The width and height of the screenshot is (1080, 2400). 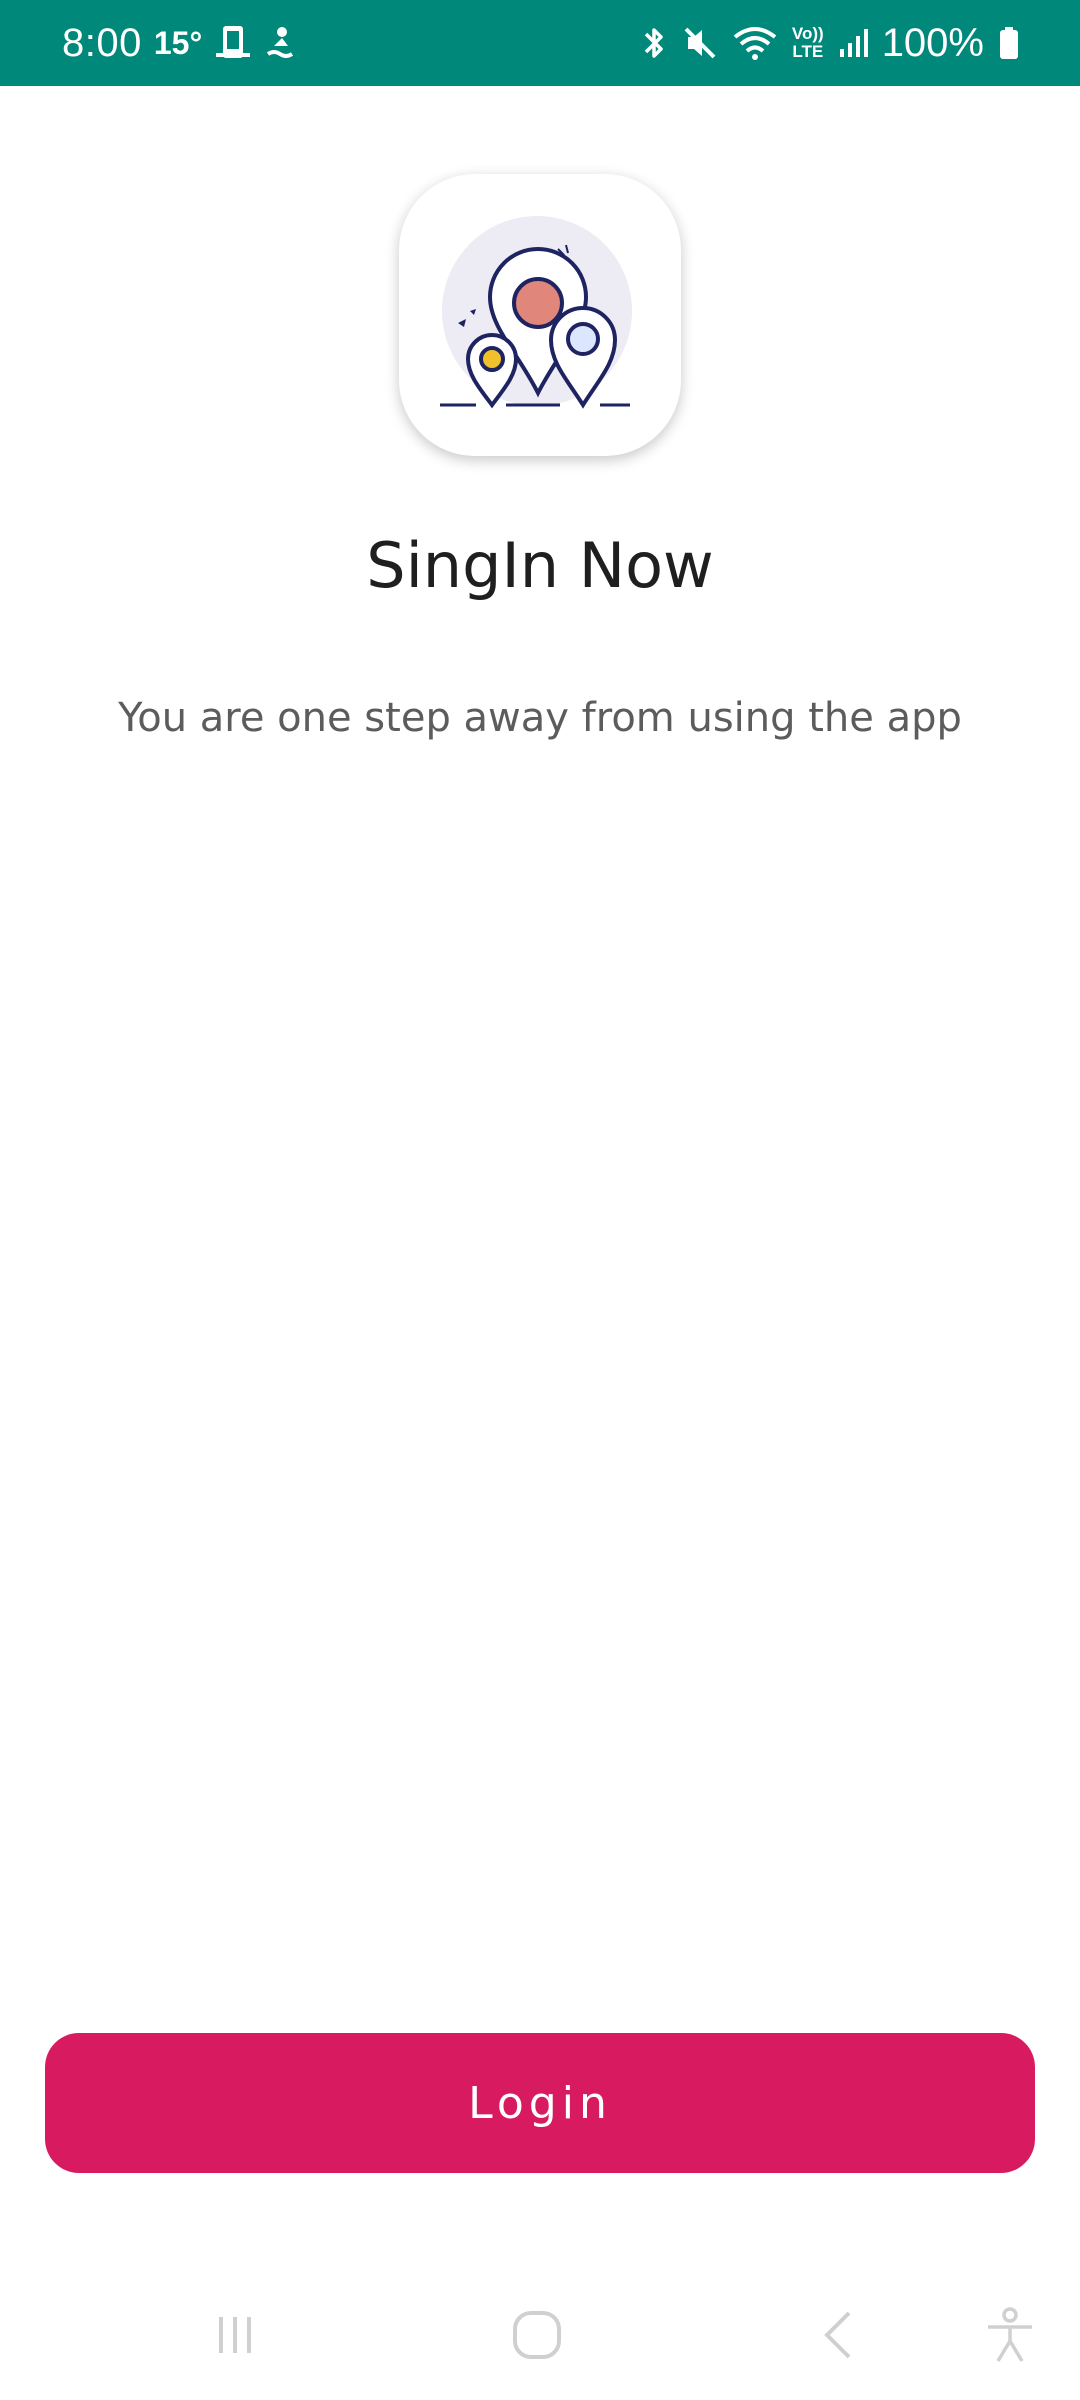 What do you see at coordinates (654, 43) in the screenshot?
I see `bluetooth-icon` at bounding box center [654, 43].